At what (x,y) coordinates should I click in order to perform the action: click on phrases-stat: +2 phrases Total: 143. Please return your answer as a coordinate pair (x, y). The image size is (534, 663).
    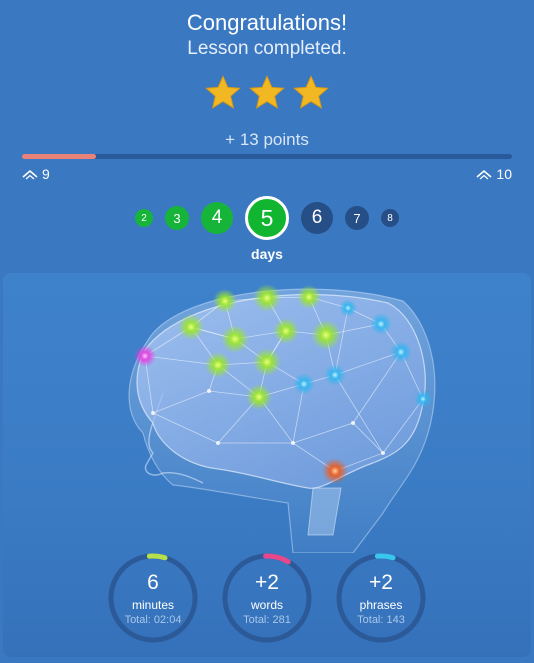
    Looking at the image, I should click on (381, 598).